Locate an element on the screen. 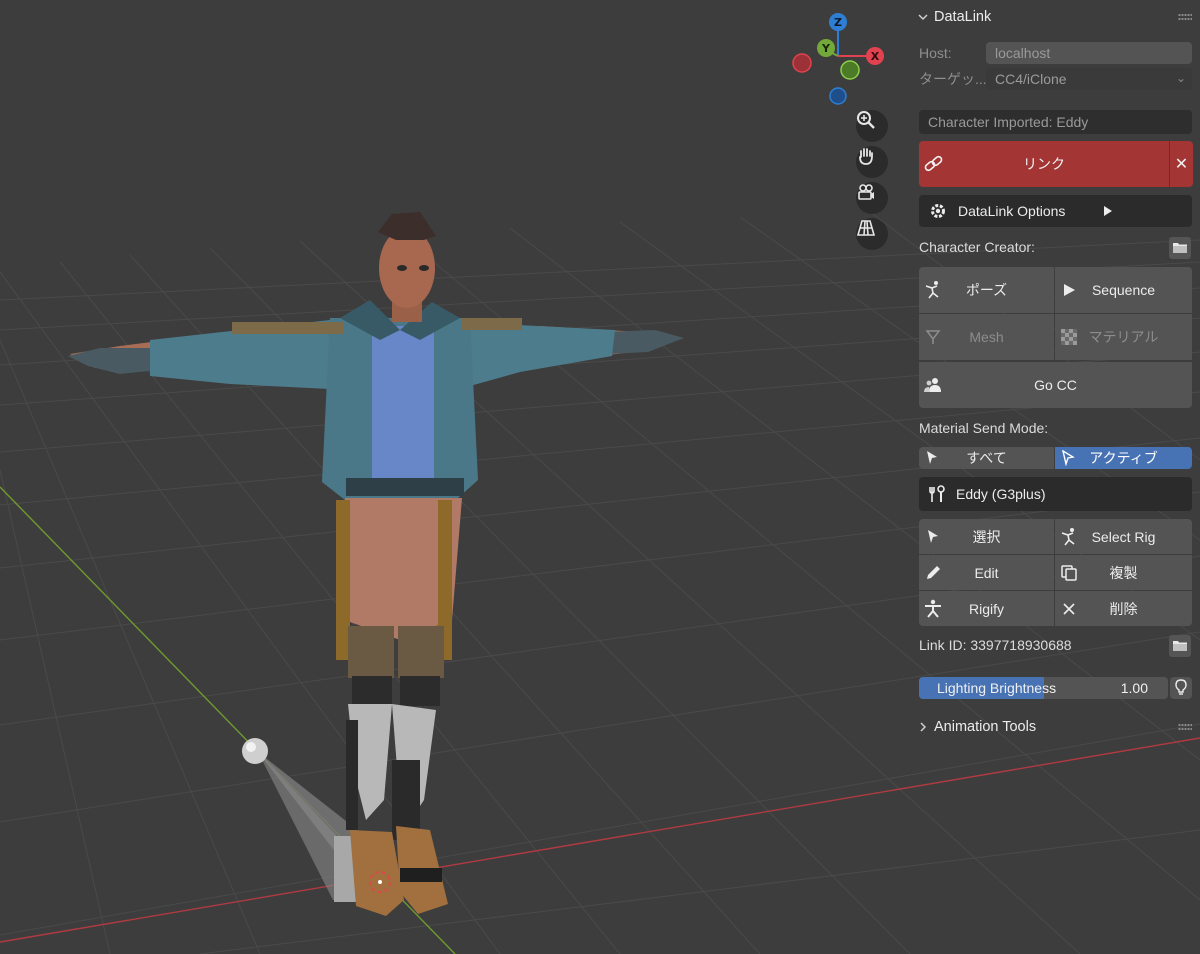  material-label: マテリアル is located at coordinates (1123, 337).